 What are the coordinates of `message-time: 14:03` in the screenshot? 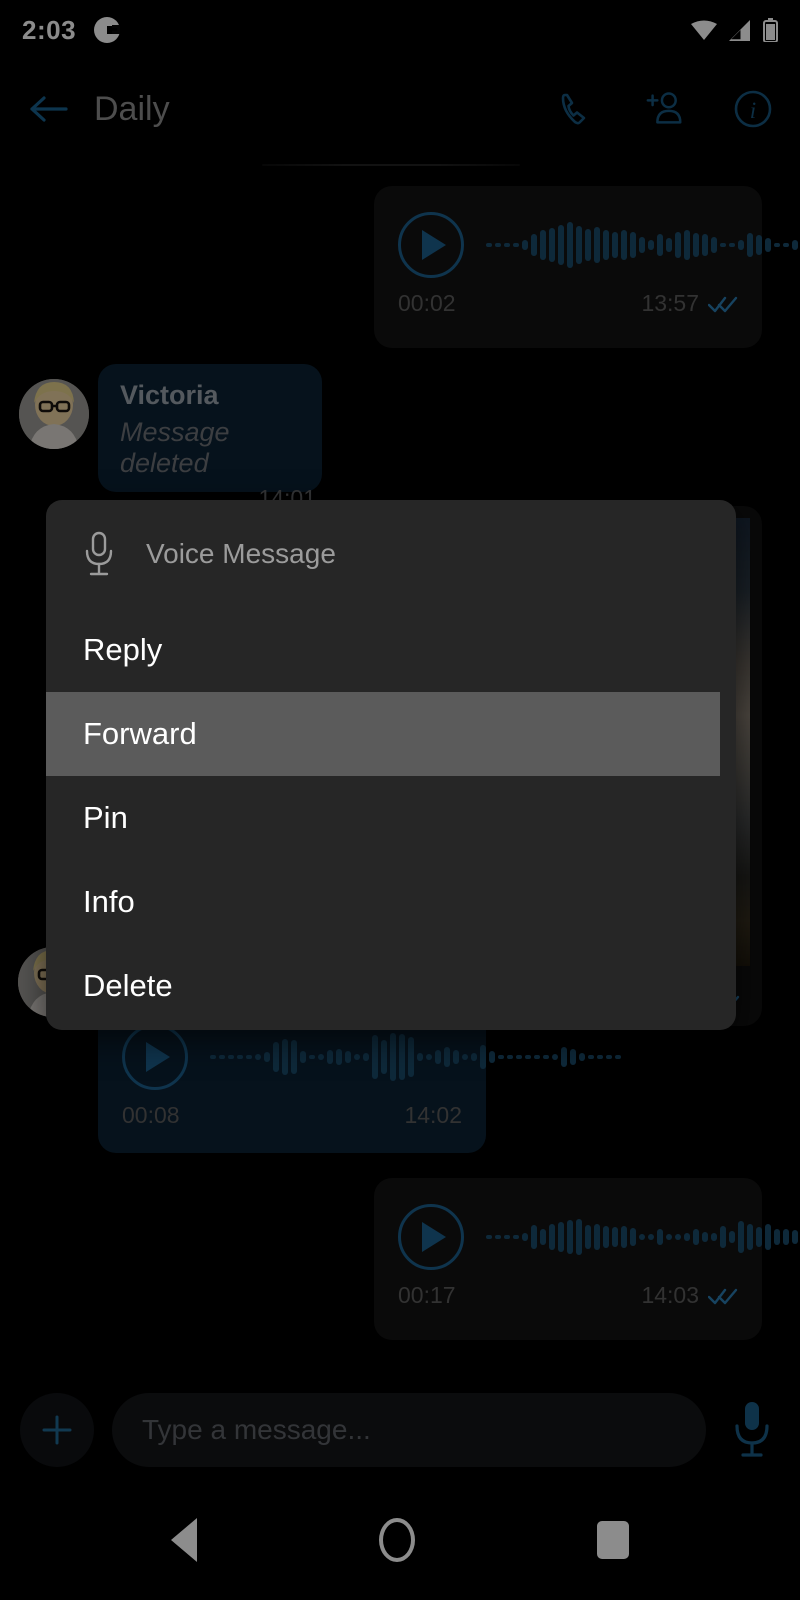 It's located at (670, 1295).